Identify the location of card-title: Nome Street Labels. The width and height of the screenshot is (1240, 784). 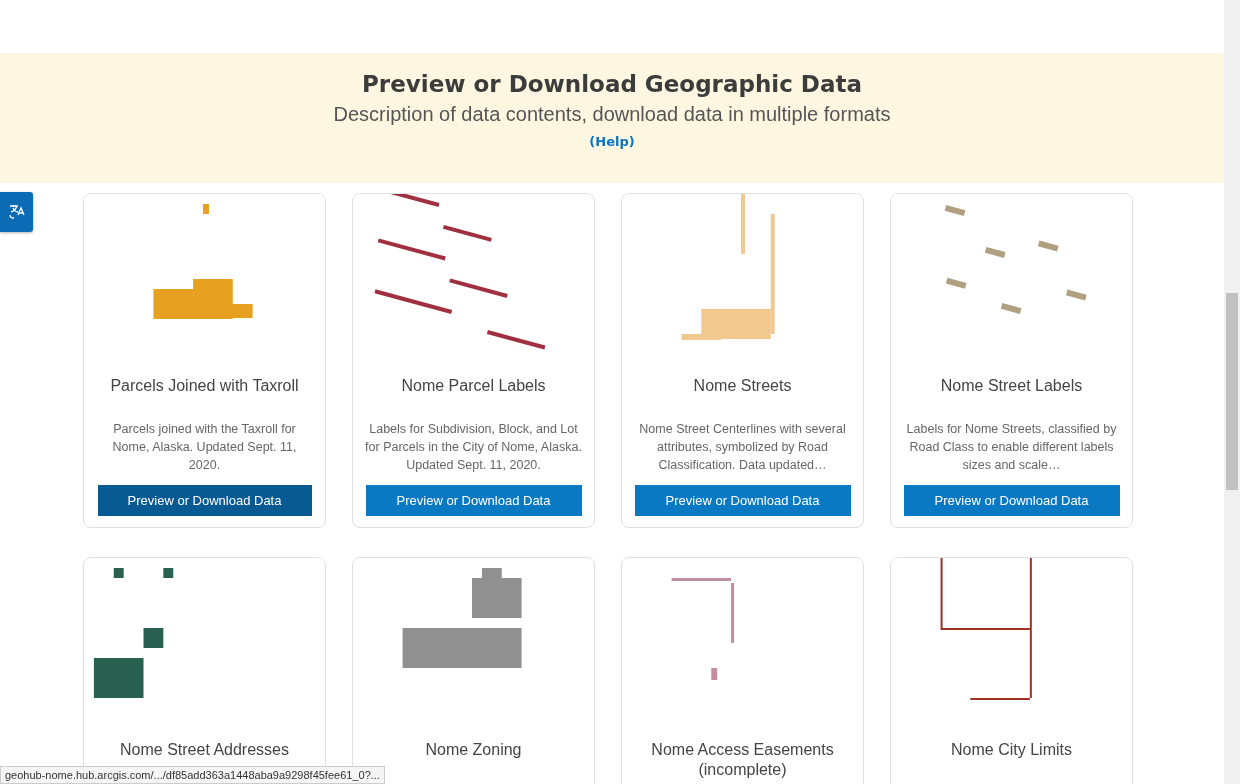
(1011, 386).